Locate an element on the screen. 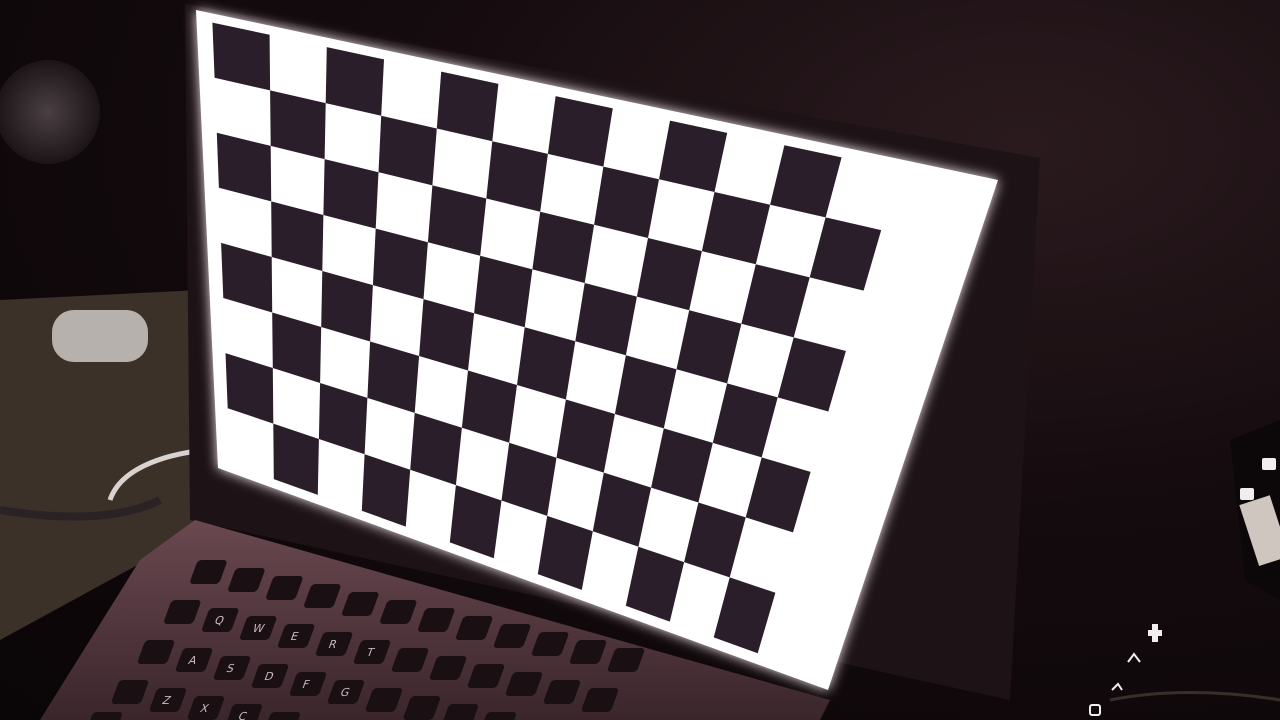 The width and height of the screenshot is (1280, 720). lamp-object is located at coordinates (50, 112).